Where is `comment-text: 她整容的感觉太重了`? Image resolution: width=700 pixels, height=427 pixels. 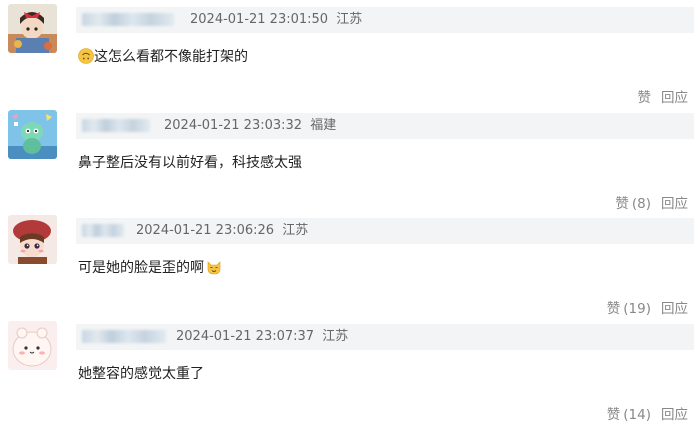
comment-text: 她整容的感觉太重了 is located at coordinates (141, 374).